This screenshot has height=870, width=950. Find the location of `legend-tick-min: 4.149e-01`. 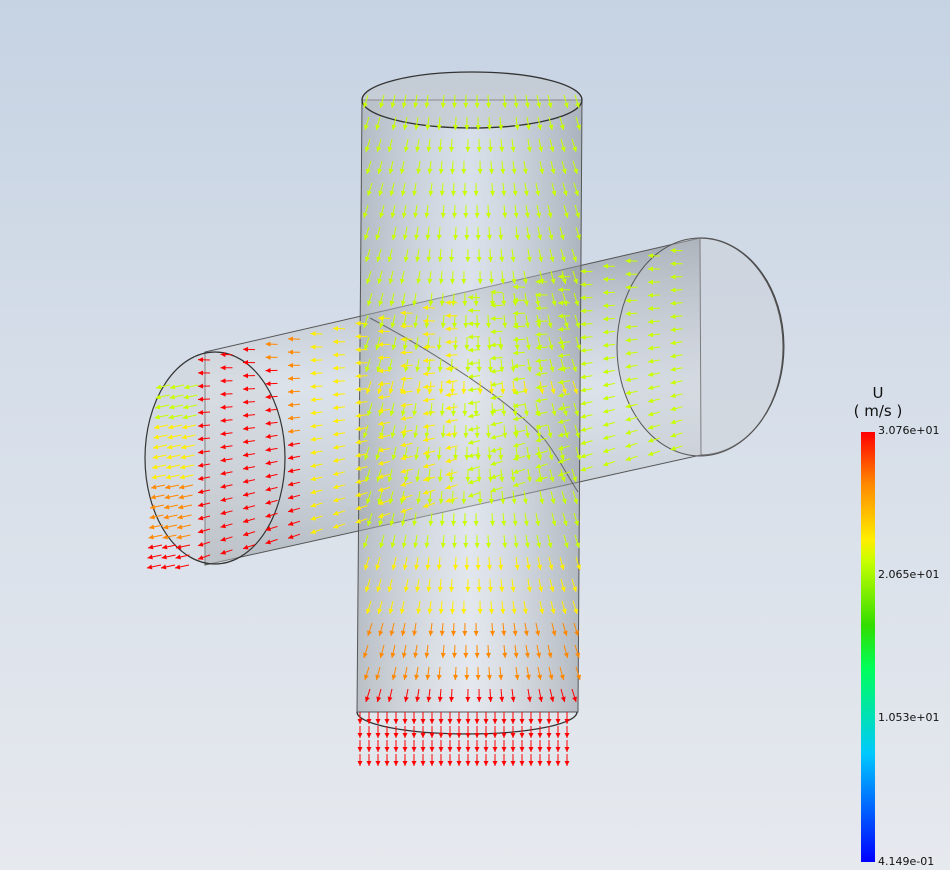

legend-tick-min: 4.149e-01 is located at coordinates (906, 861).